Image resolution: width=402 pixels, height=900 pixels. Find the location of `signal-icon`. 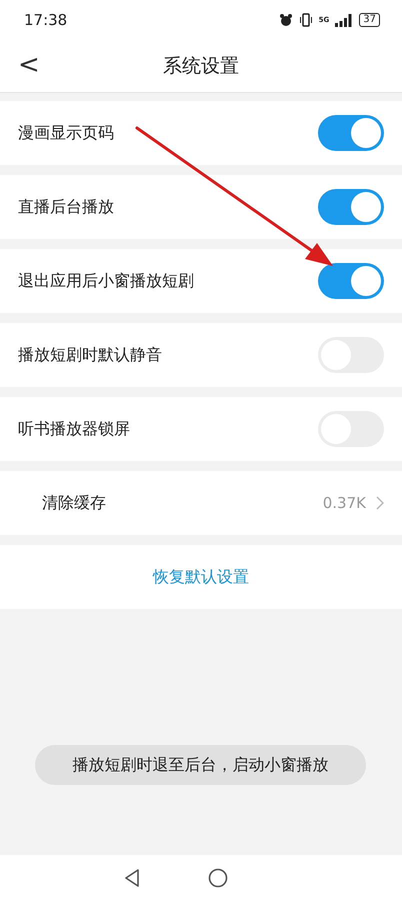

signal-icon is located at coordinates (344, 20).